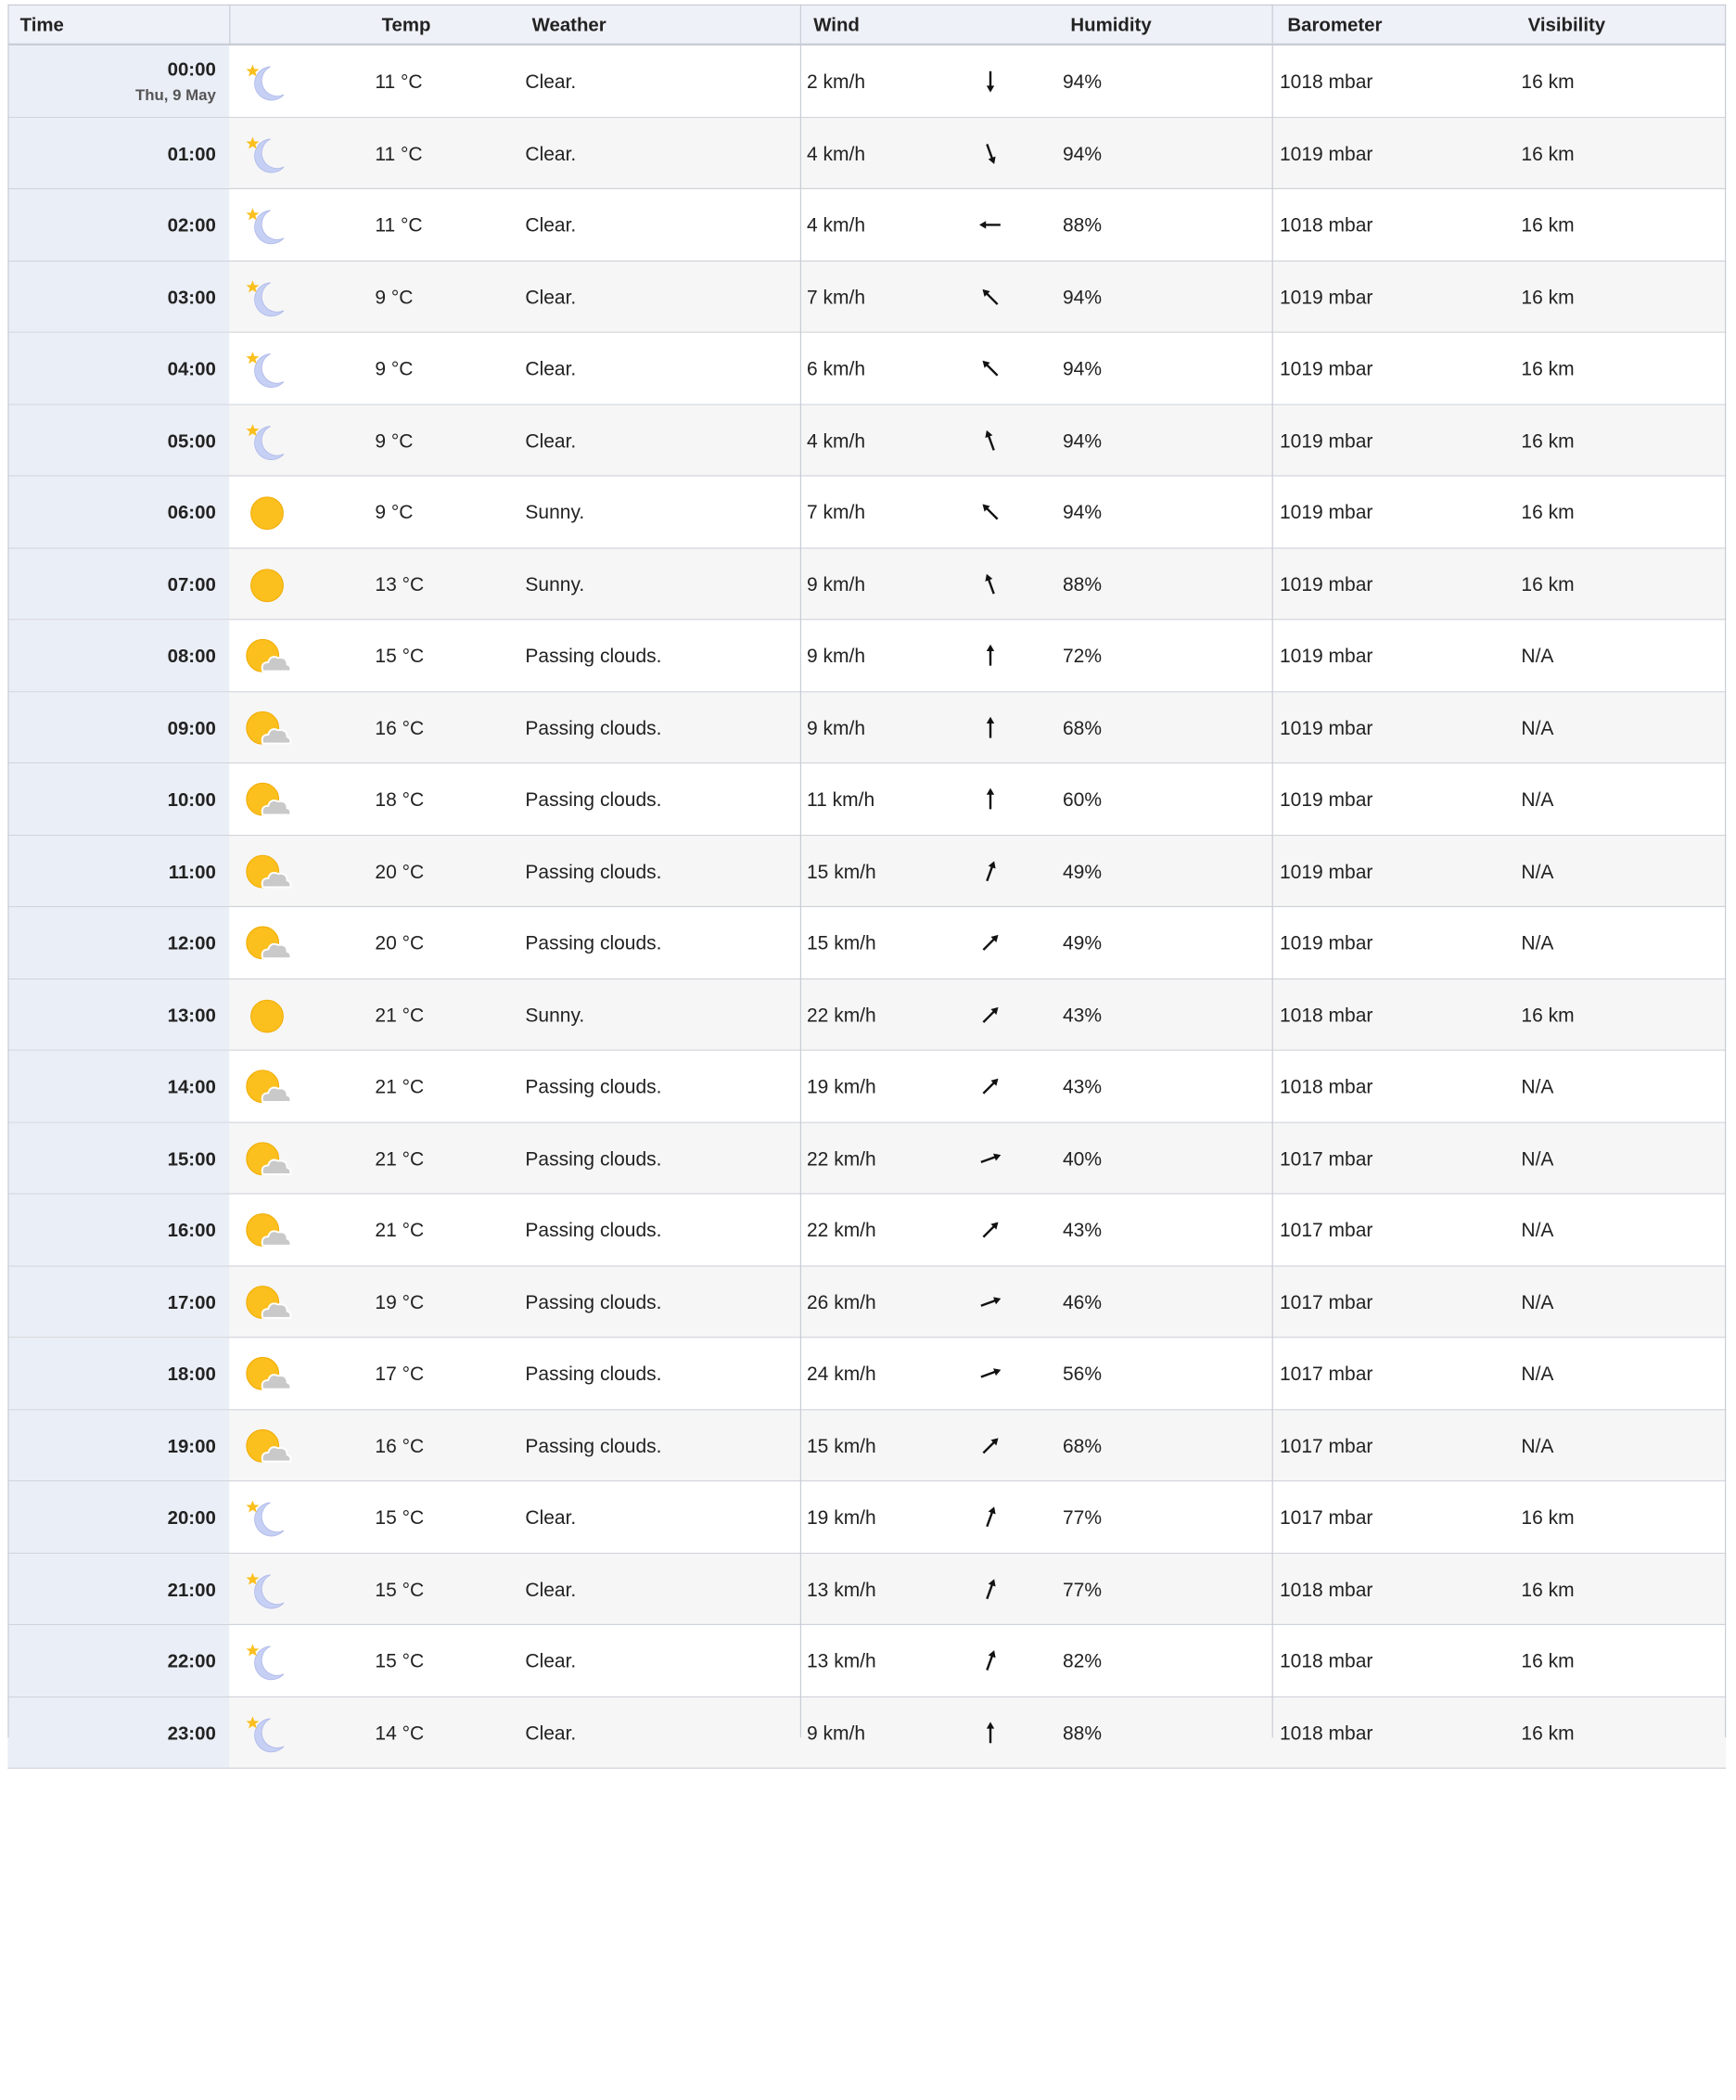 This screenshot has height=2100, width=1736. Describe the element at coordinates (394, 296) in the screenshot. I see `temp-value: 9 °C` at that location.